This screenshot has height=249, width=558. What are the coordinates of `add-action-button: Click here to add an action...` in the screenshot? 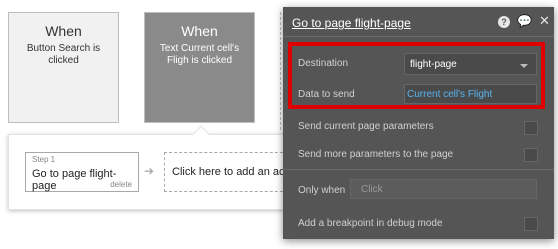 It's located at (231, 172).